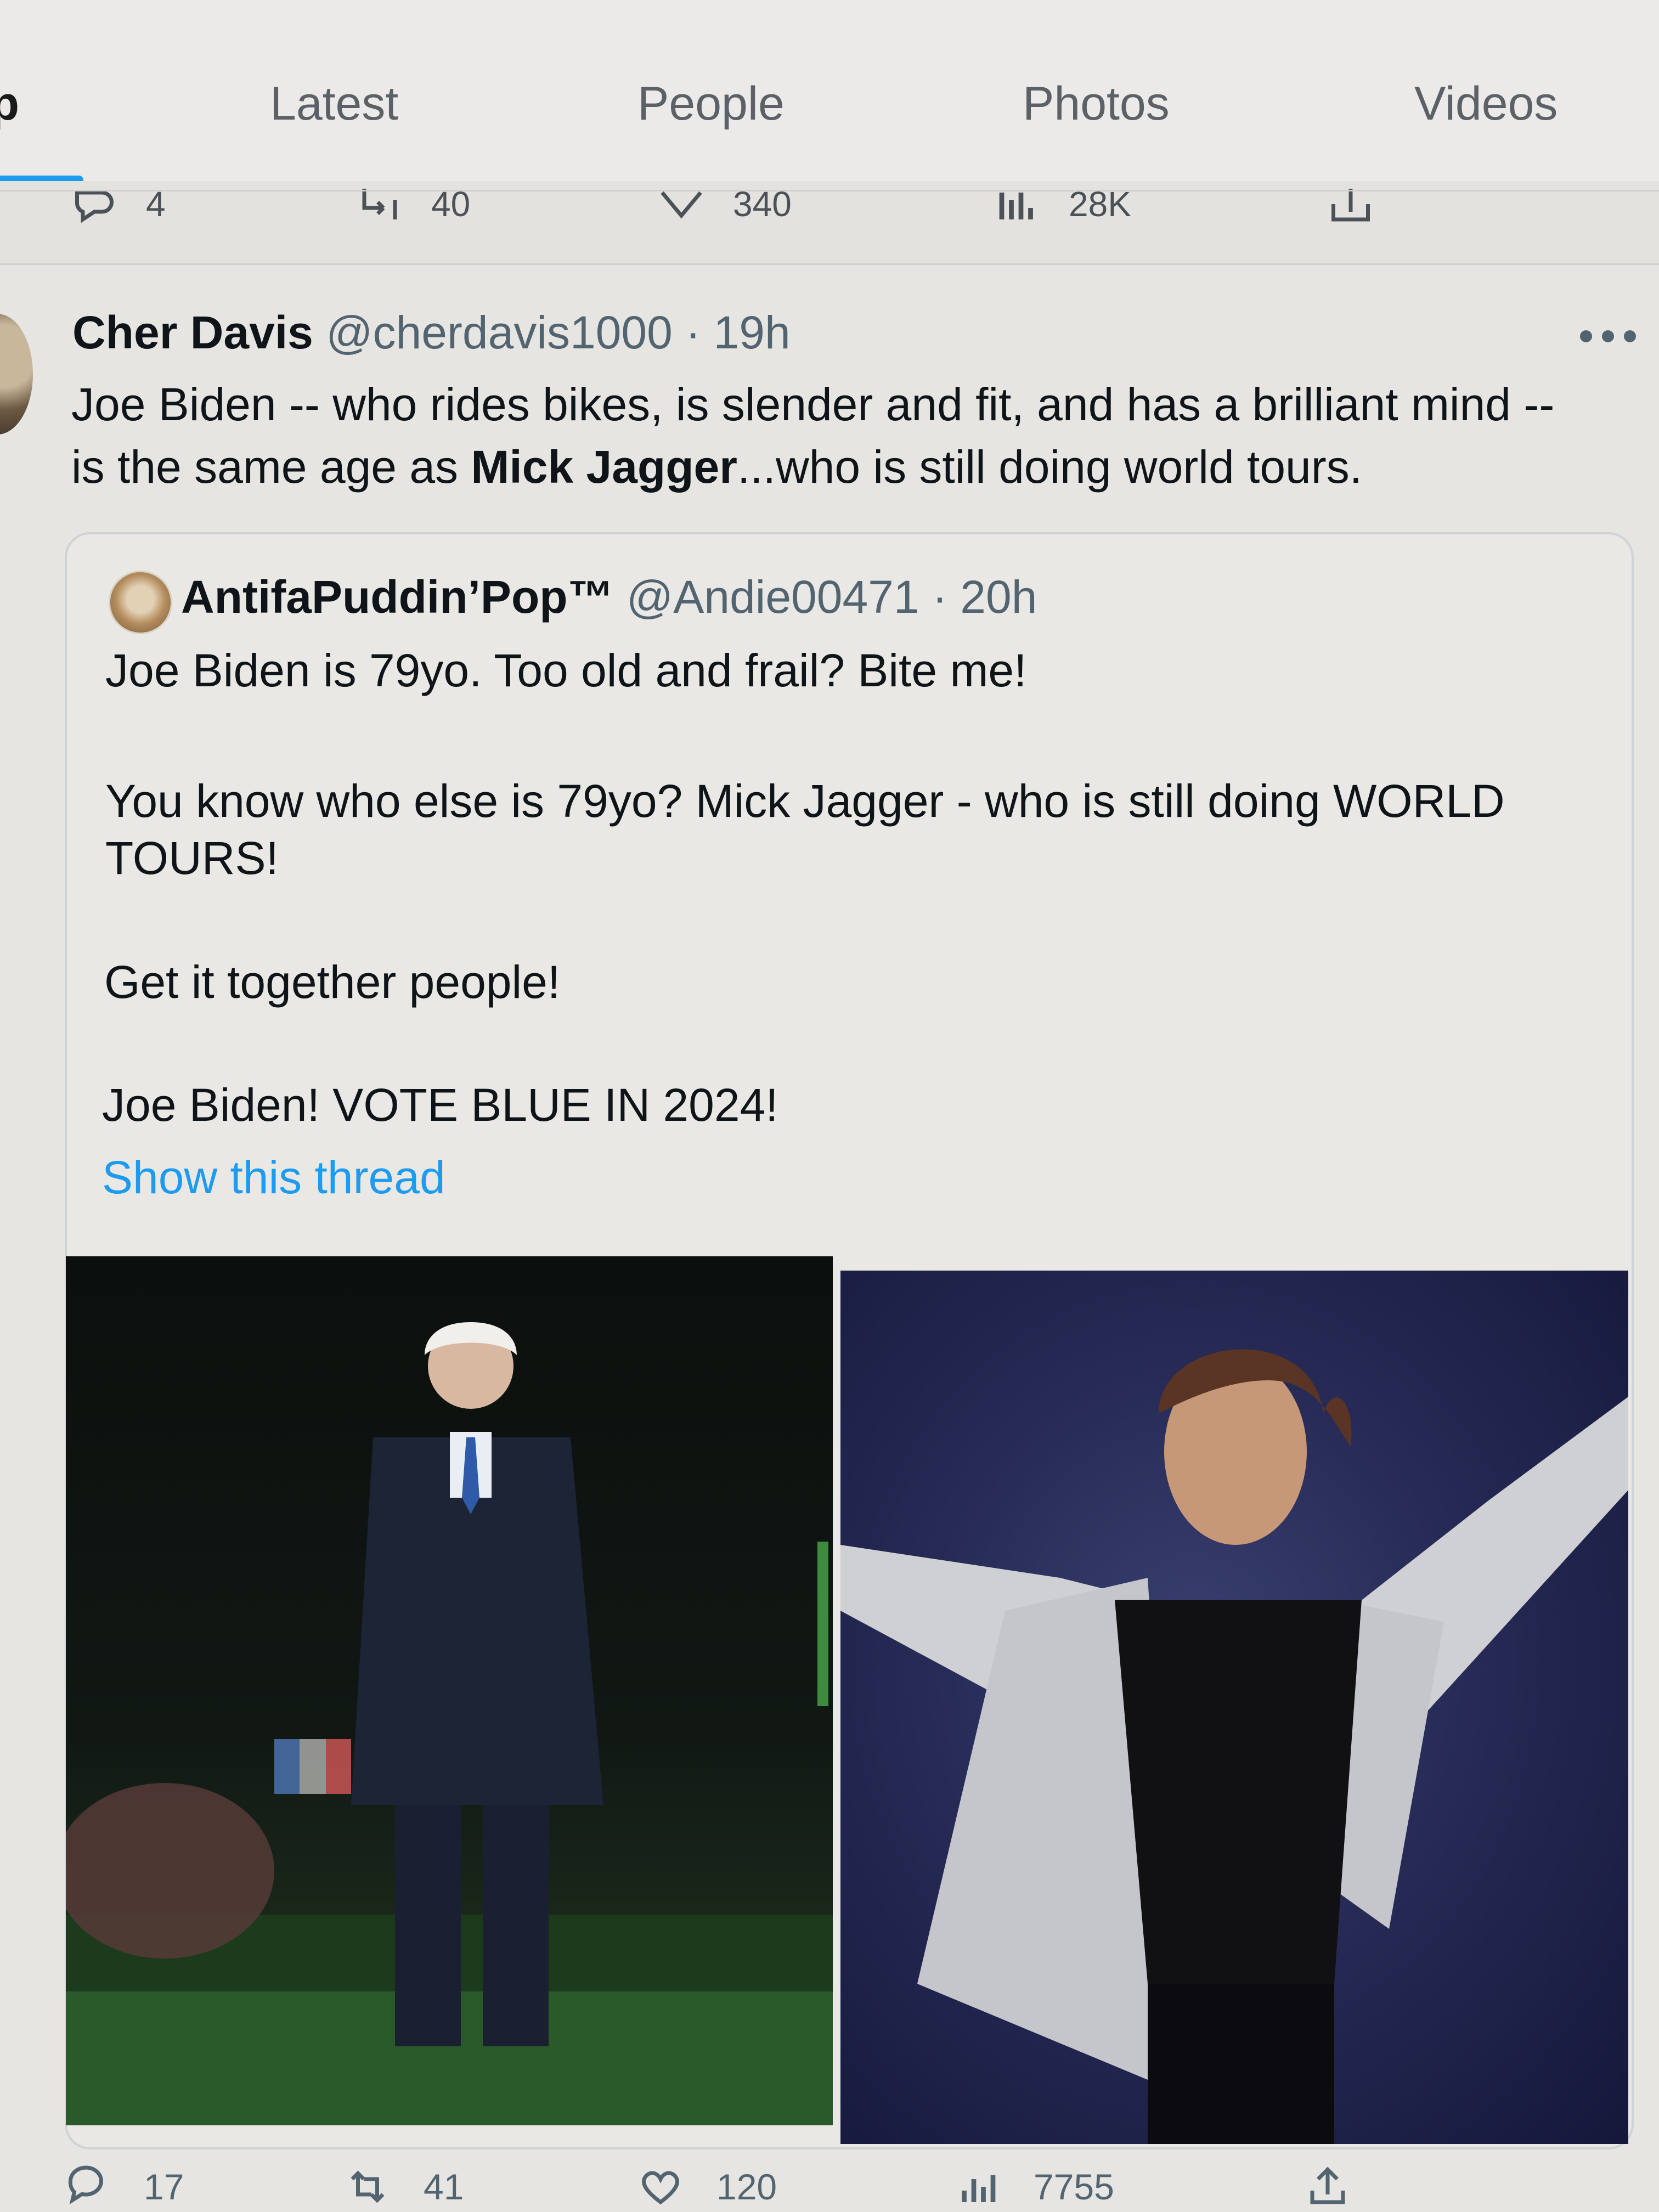 Image resolution: width=1659 pixels, height=2212 pixels. Describe the element at coordinates (830, 191) in the screenshot. I see `tabbar-divider` at that location.